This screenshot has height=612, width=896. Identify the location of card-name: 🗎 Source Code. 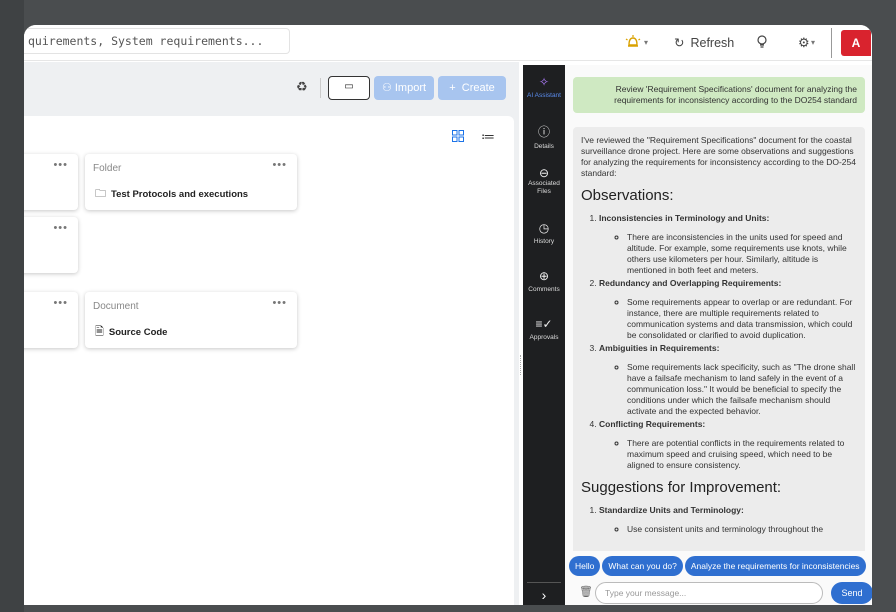
(131, 332).